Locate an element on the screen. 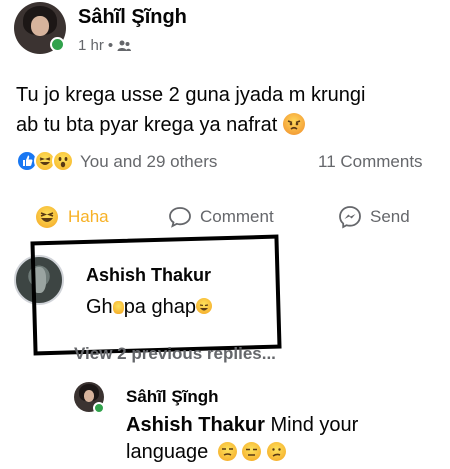 Image resolution: width=450 pixels, height=469 pixels. reply-emojis is located at coordinates (251, 452).